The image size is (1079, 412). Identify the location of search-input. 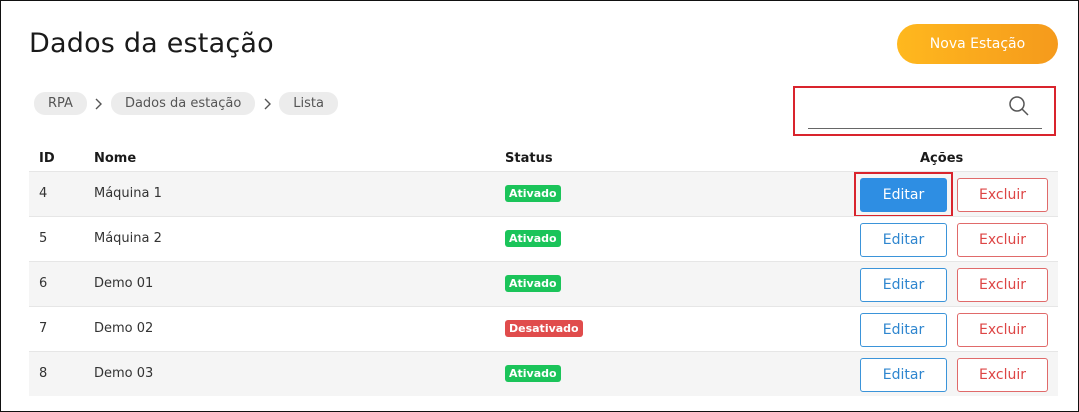
(925, 110).